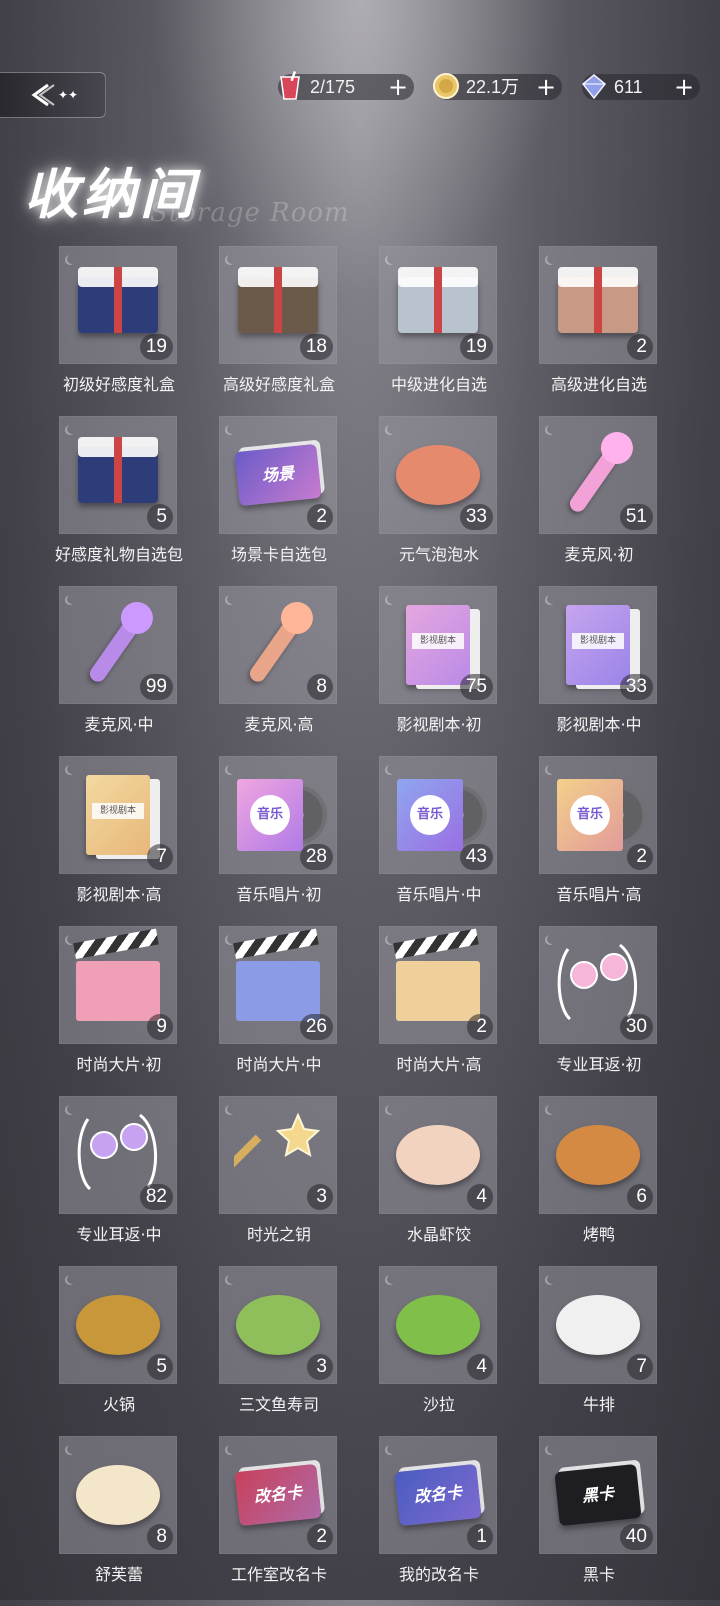 This screenshot has width=720, height=1606. I want to click on item-tile: 场景 2, so click(278, 475).